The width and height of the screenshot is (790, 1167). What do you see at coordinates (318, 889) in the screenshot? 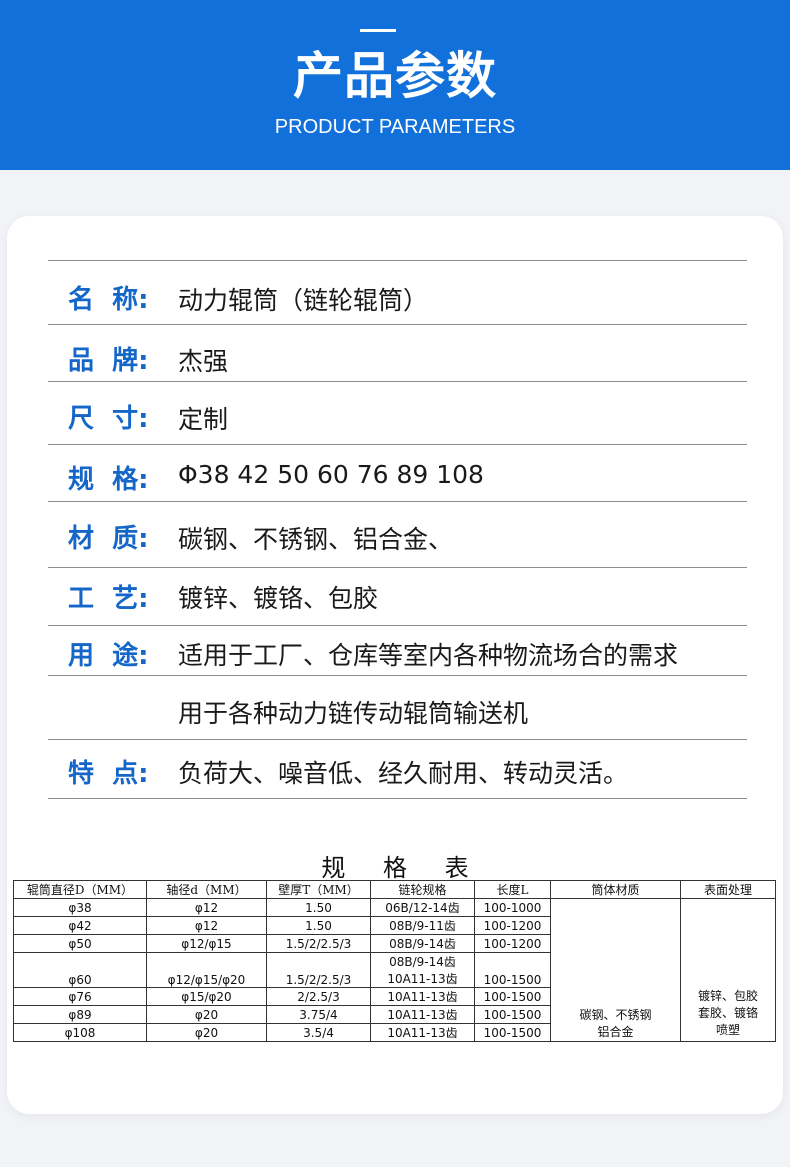
I see `header-cell: 壁厚T（MM）` at bounding box center [318, 889].